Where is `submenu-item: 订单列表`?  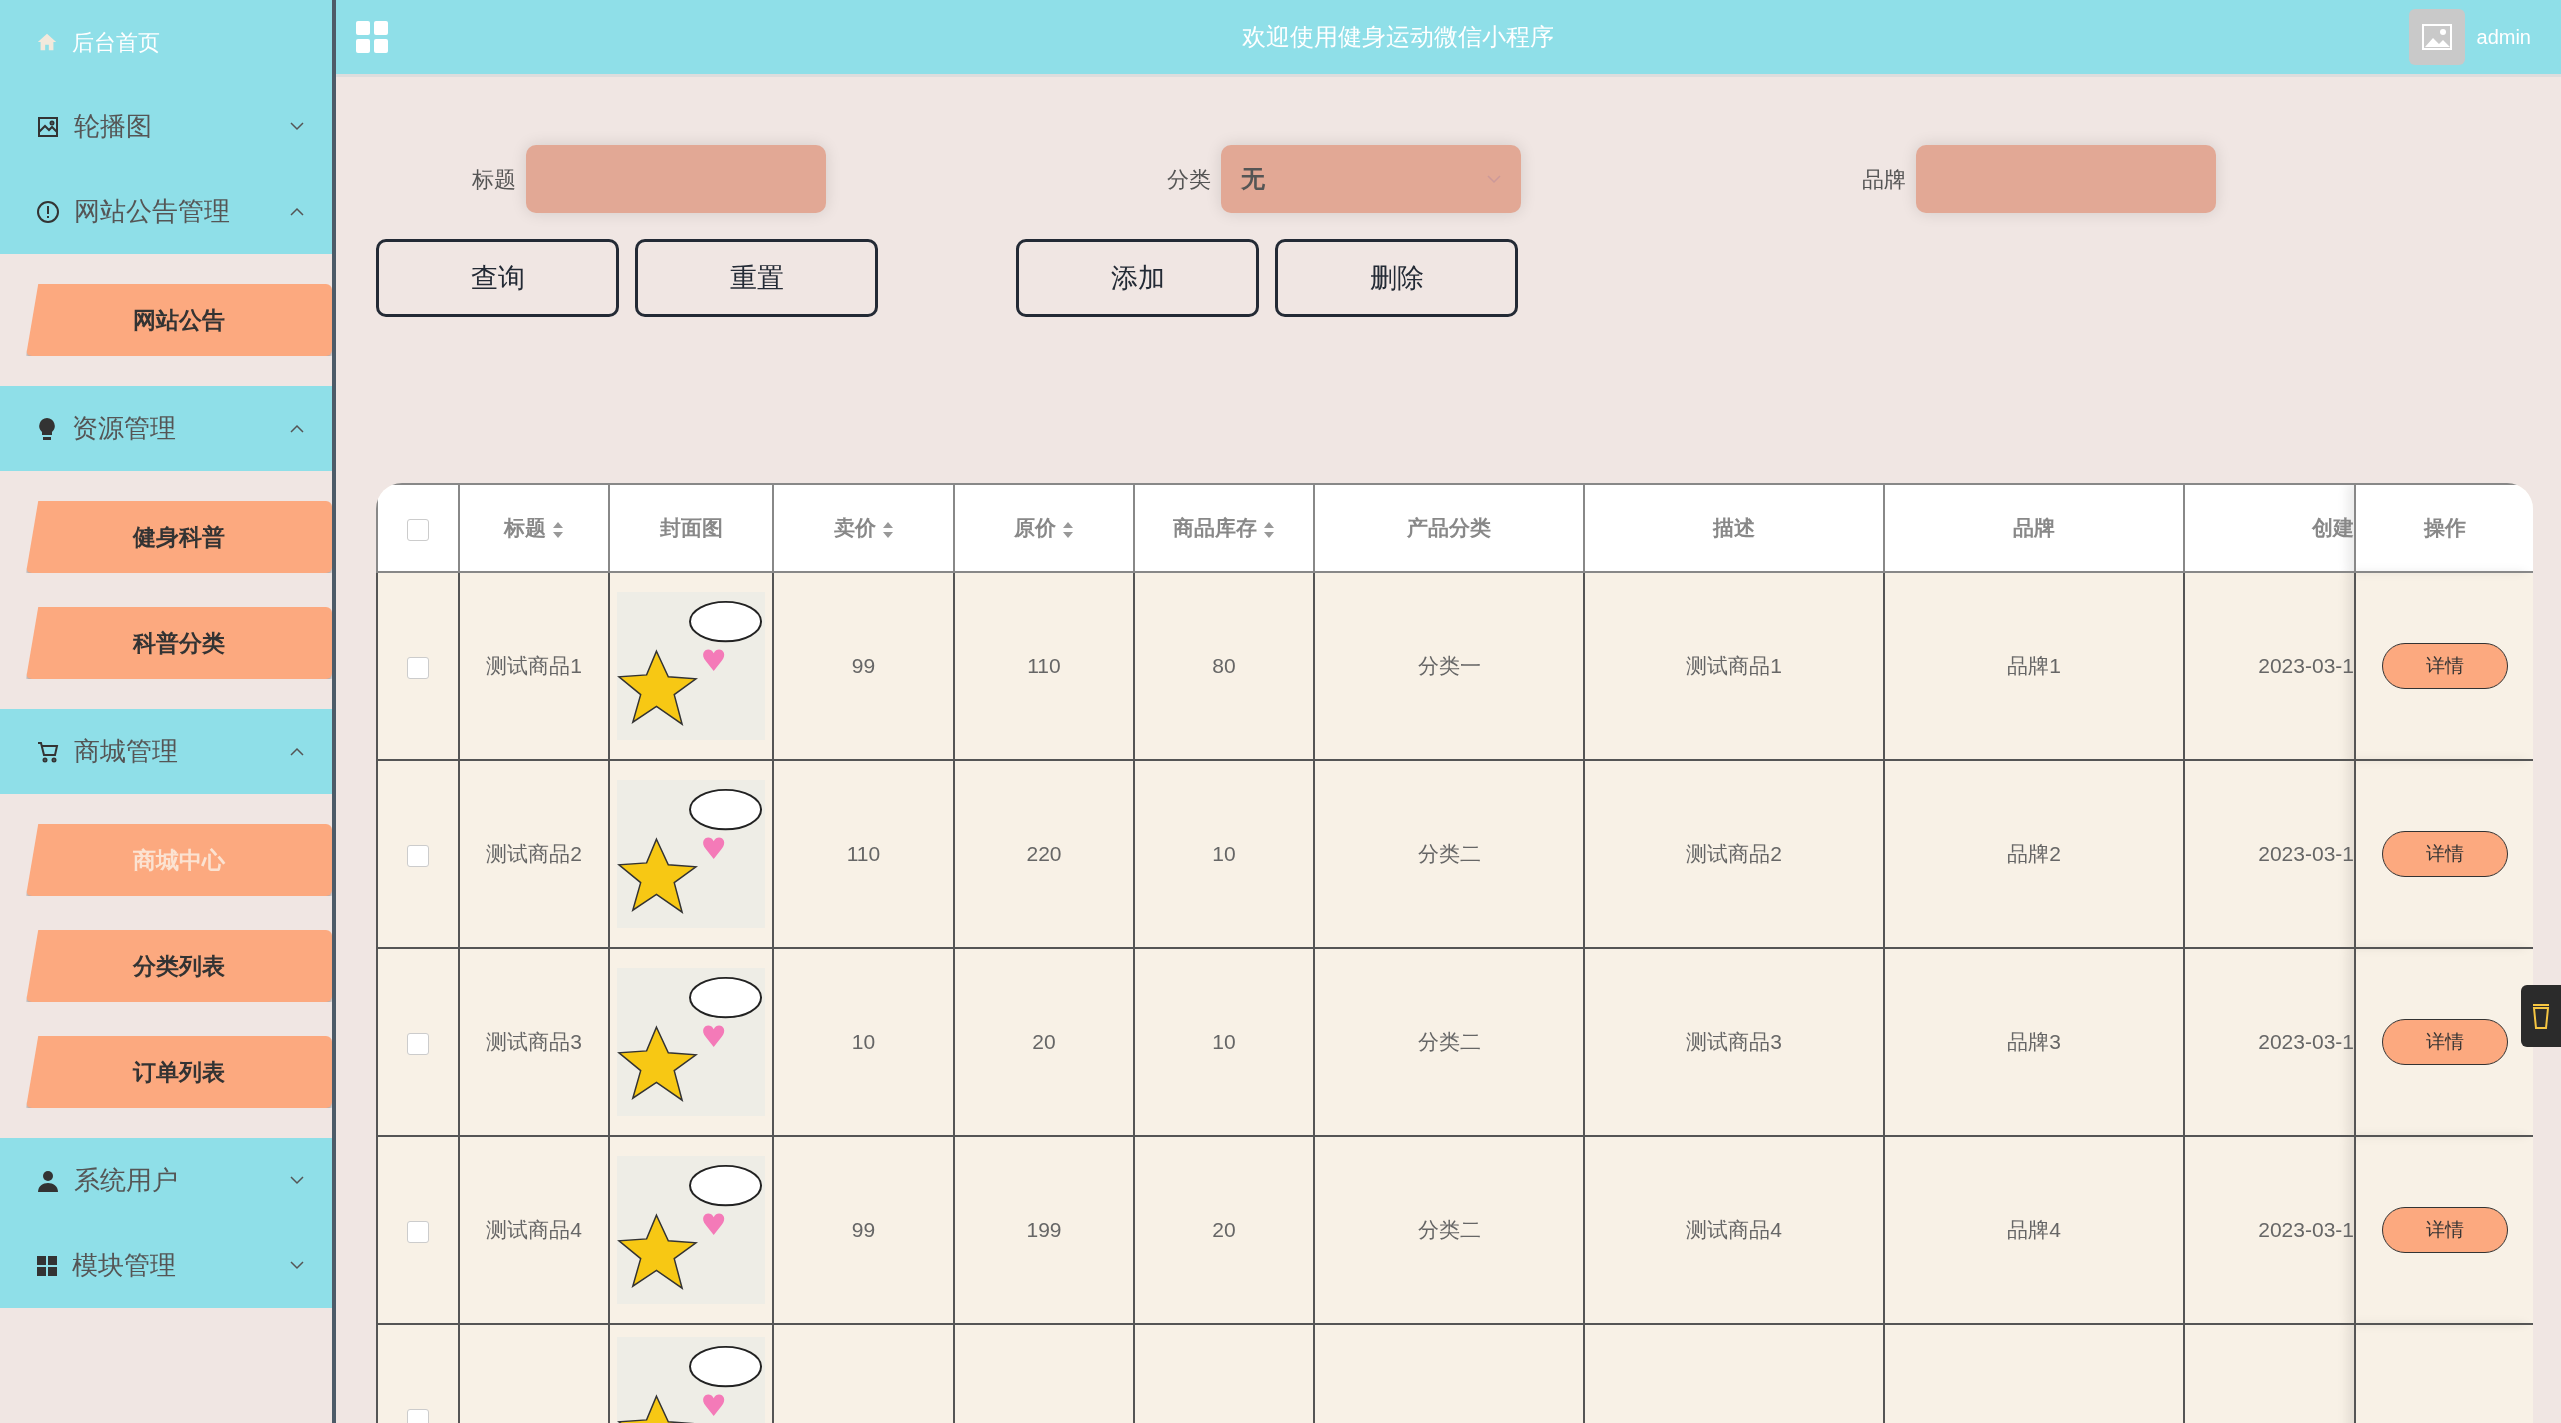 submenu-item: 订单列表 is located at coordinates (179, 1072).